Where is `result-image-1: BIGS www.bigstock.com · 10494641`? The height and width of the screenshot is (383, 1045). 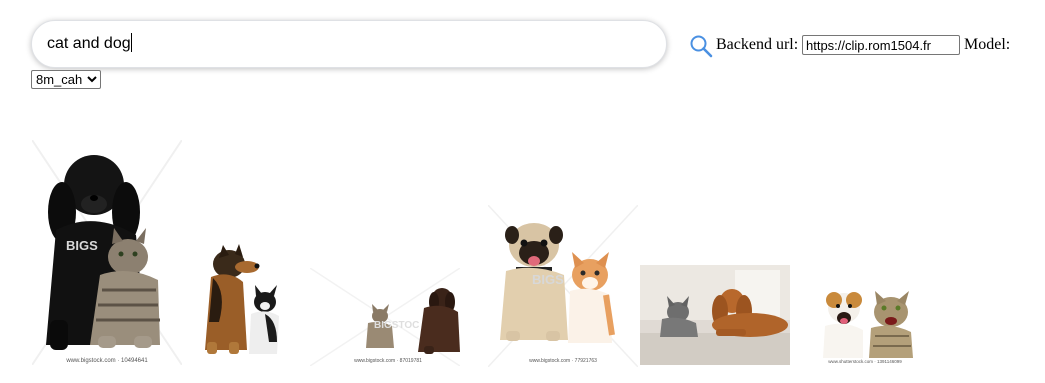 result-image-1: BIGS www.bigstock.com · 10494641 is located at coordinates (107, 252).